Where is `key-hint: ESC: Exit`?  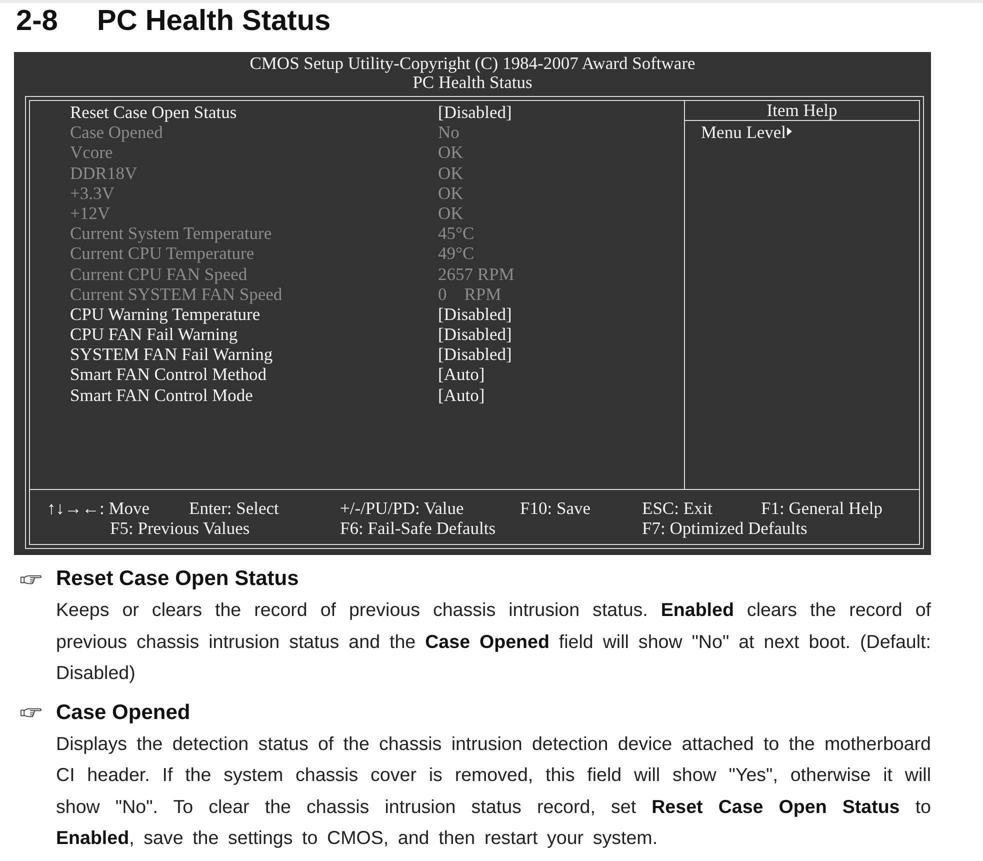 key-hint: ESC: Exit is located at coordinates (677, 508).